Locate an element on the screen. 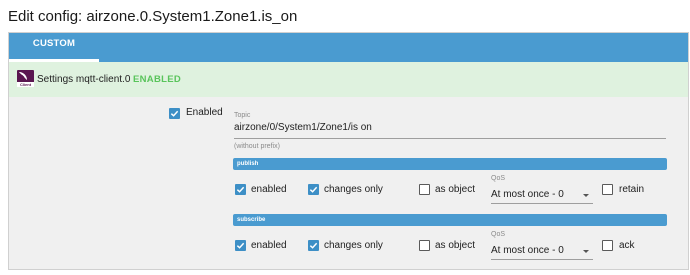 The width and height of the screenshot is (690, 275). subscribe-enabled-checkbox is located at coordinates (240, 245).